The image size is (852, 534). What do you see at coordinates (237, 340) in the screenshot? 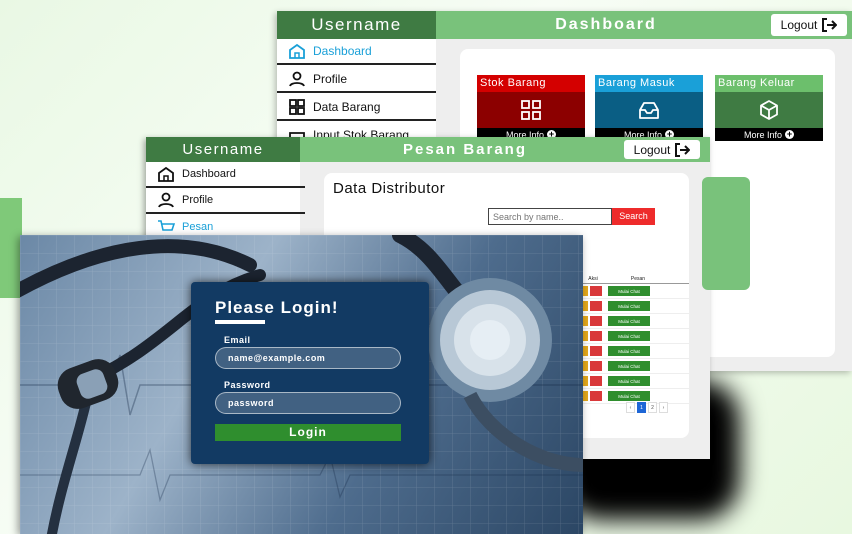
I see `email-label: Email` at bounding box center [237, 340].